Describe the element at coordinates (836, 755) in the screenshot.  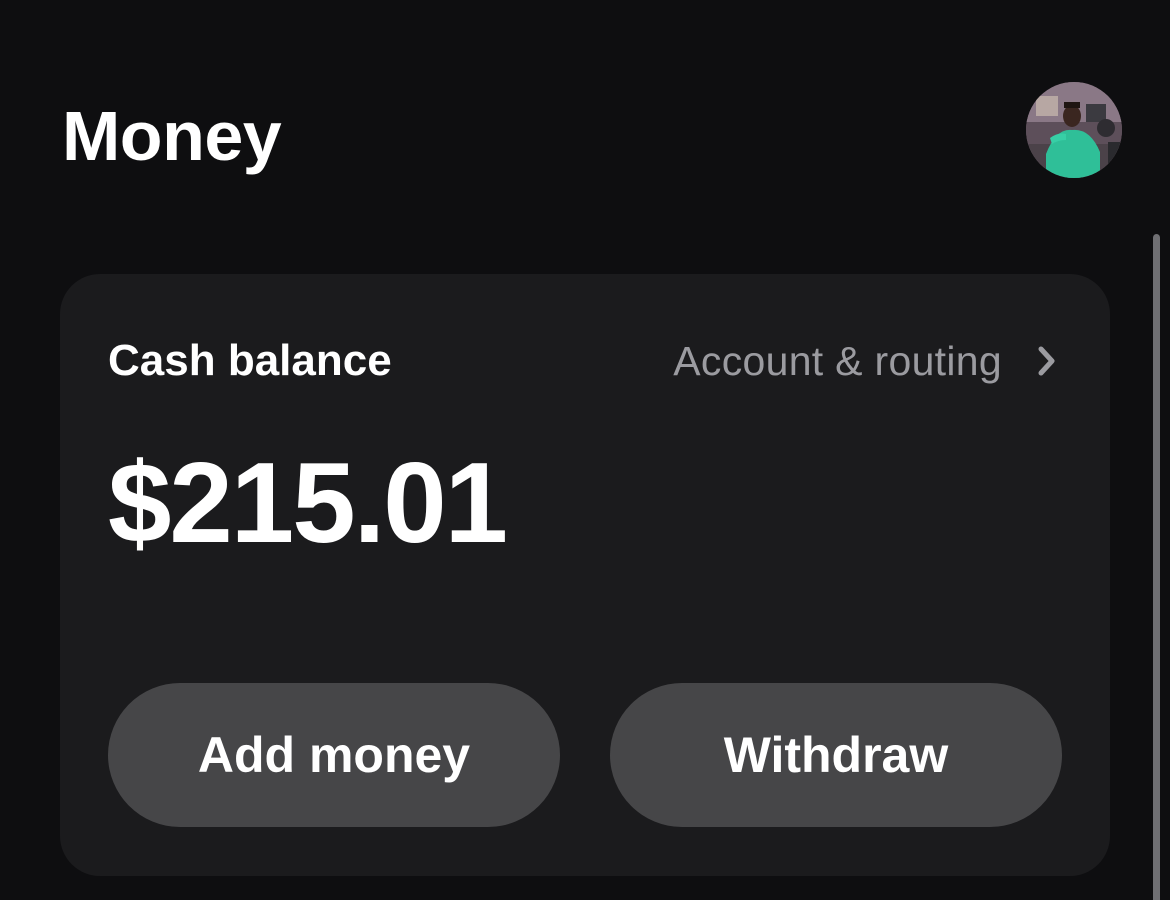
I see `withdraw-button: Withdraw` at that location.